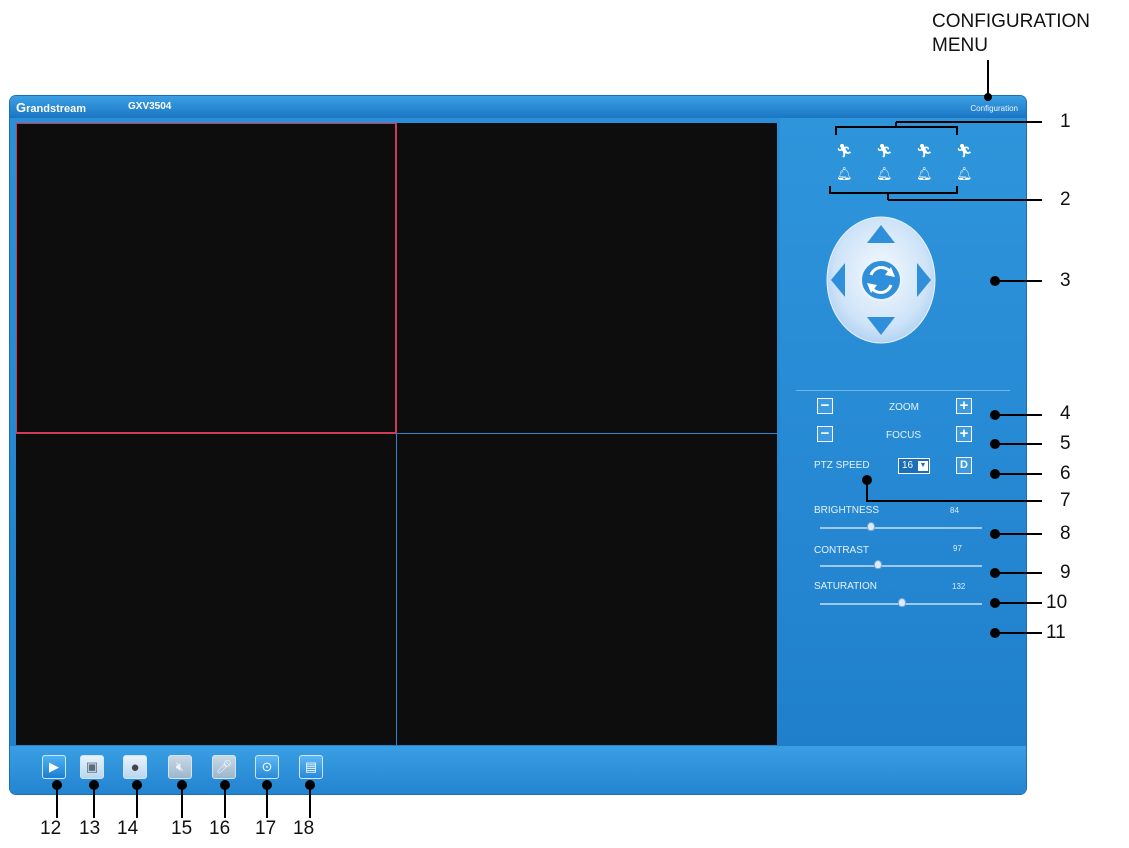  What do you see at coordinates (90, 828) in the screenshot?
I see `callout-13: 13` at bounding box center [90, 828].